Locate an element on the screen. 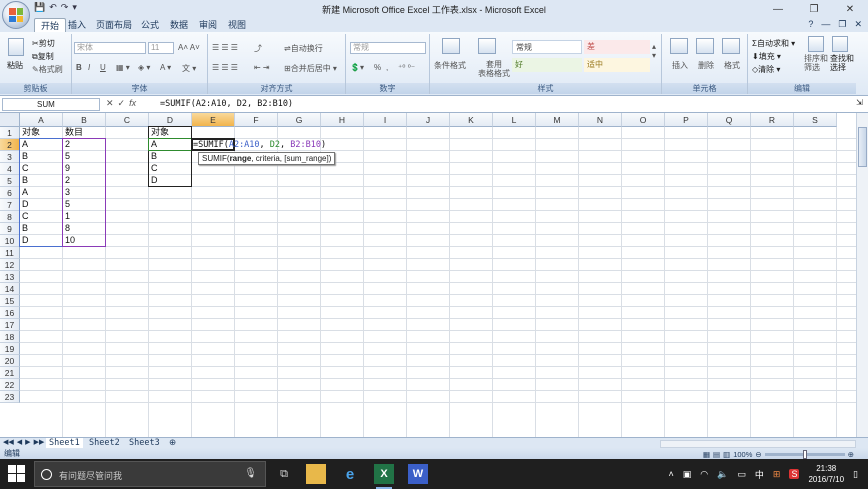  paste-button: 粘贴 is located at coordinates (15, 65).